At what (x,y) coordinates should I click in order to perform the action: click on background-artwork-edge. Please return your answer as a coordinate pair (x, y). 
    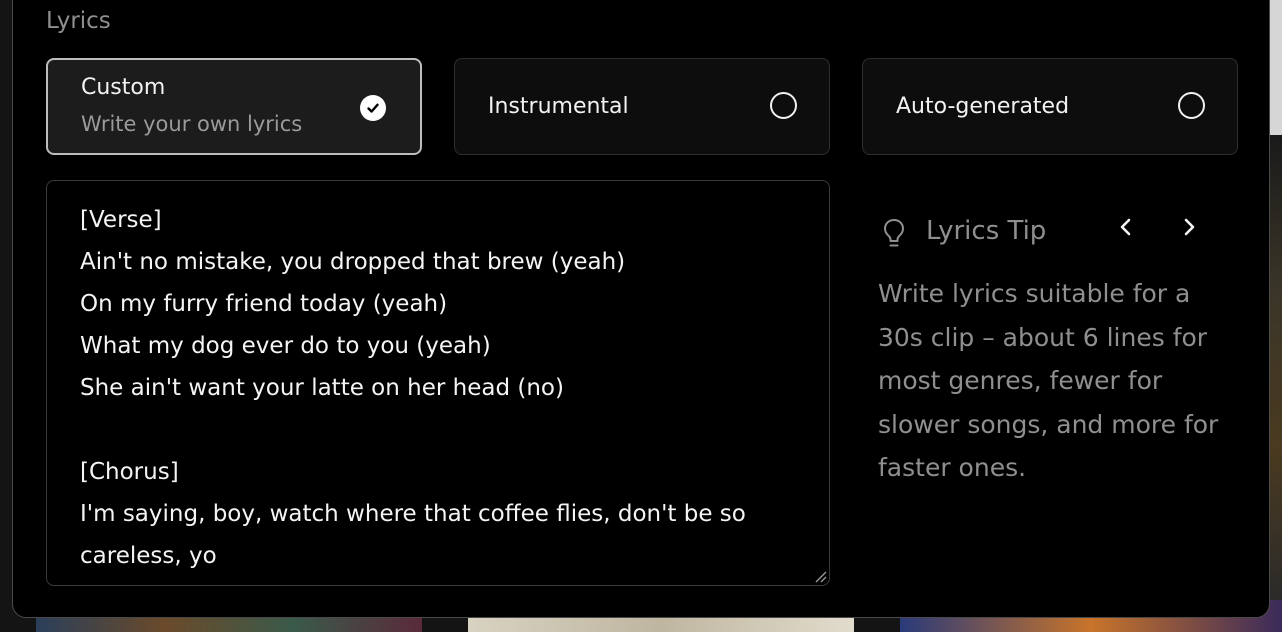
    Looking at the image, I should click on (1275, 370).